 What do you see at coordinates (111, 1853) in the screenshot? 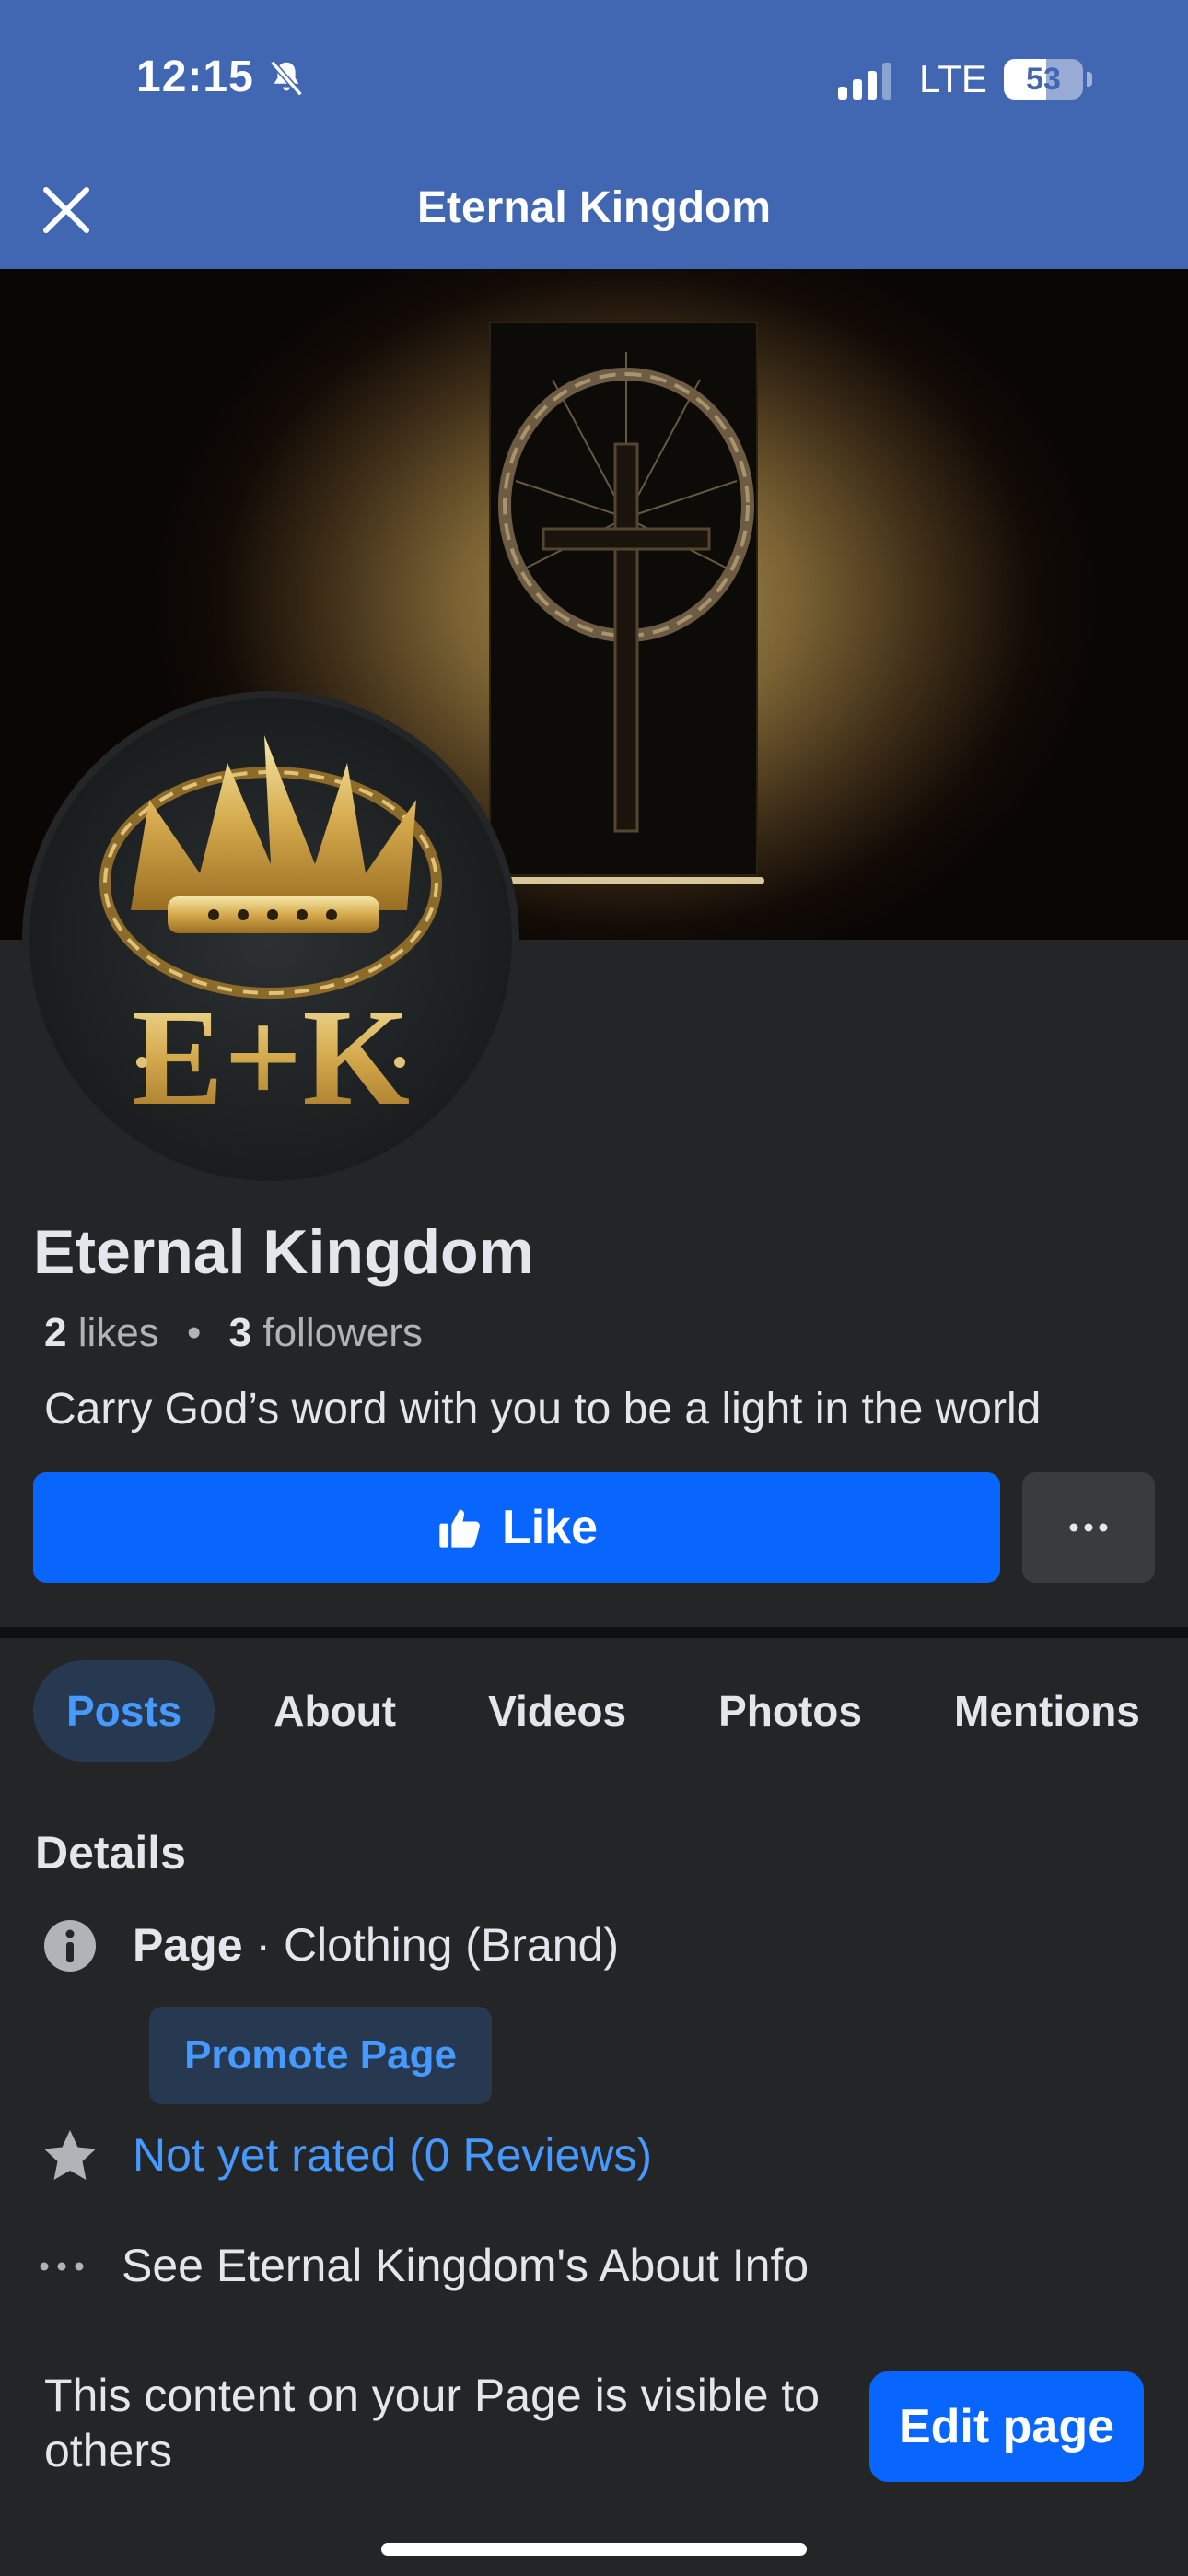
I see `details-heading: Details` at bounding box center [111, 1853].